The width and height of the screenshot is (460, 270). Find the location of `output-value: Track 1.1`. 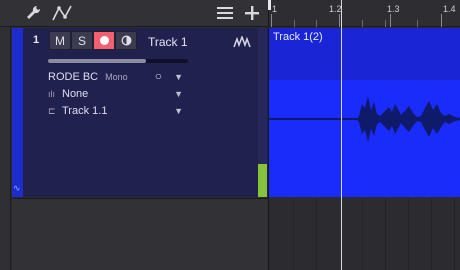

output-value: Track 1.1 is located at coordinates (85, 111).